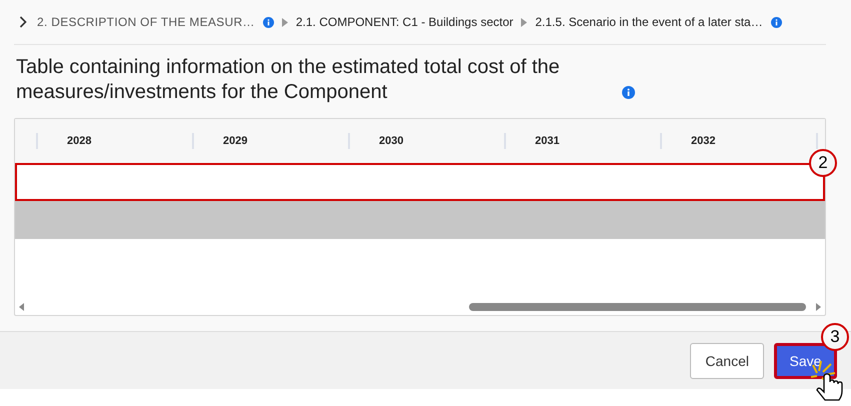 The height and width of the screenshot is (406, 851). I want to click on section-title: Table containing information on the estimated total cost of the measures/investments for the Component, so click(288, 80).